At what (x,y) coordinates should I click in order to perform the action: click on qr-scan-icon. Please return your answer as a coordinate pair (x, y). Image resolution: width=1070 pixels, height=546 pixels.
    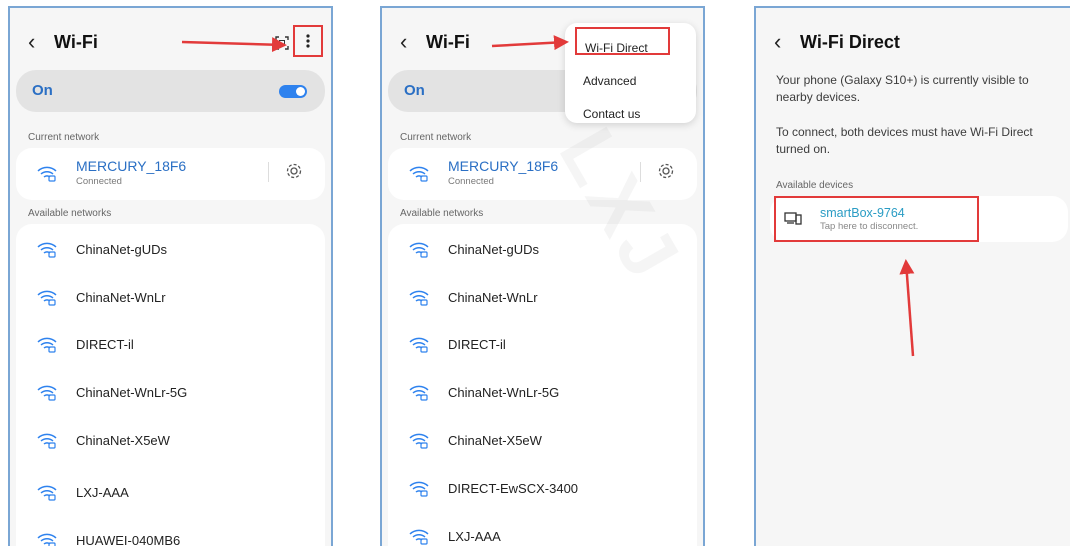
    Looking at the image, I should click on (282, 43).